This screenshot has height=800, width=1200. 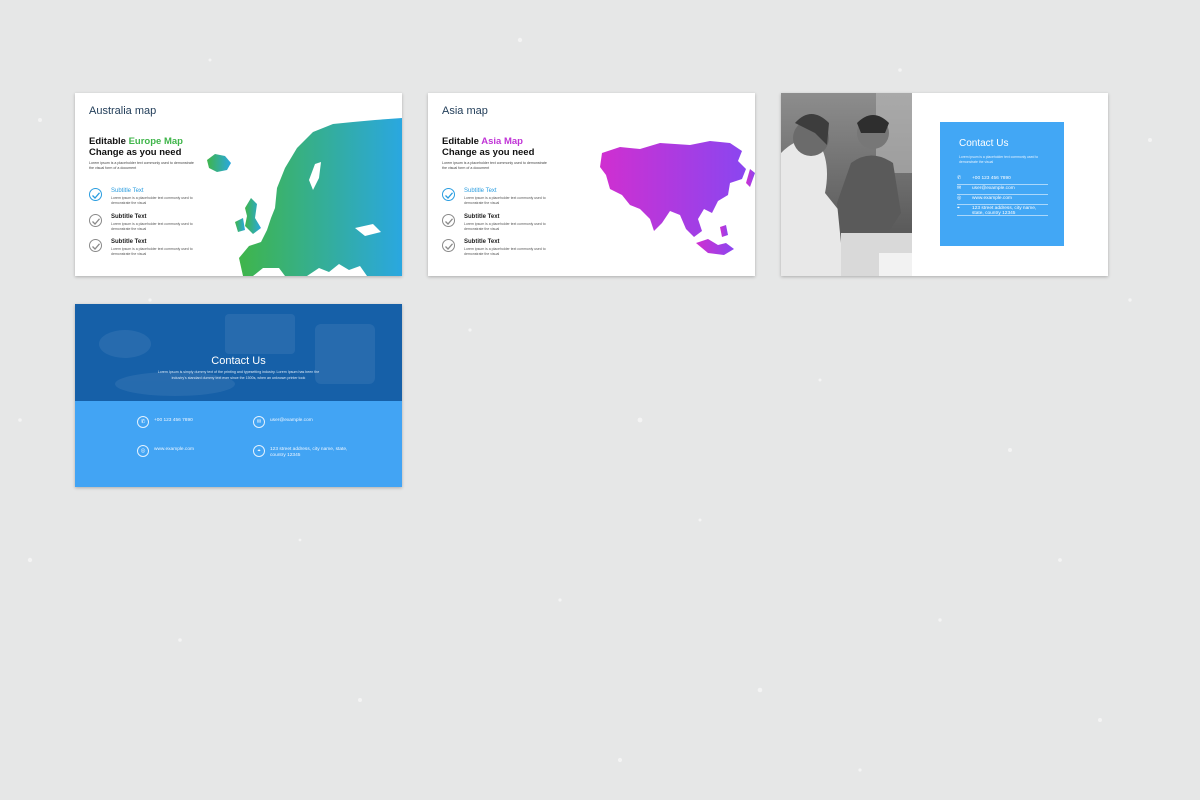 I want to click on contact-row-email: ✉ user@example.com, so click(x=1002, y=190).